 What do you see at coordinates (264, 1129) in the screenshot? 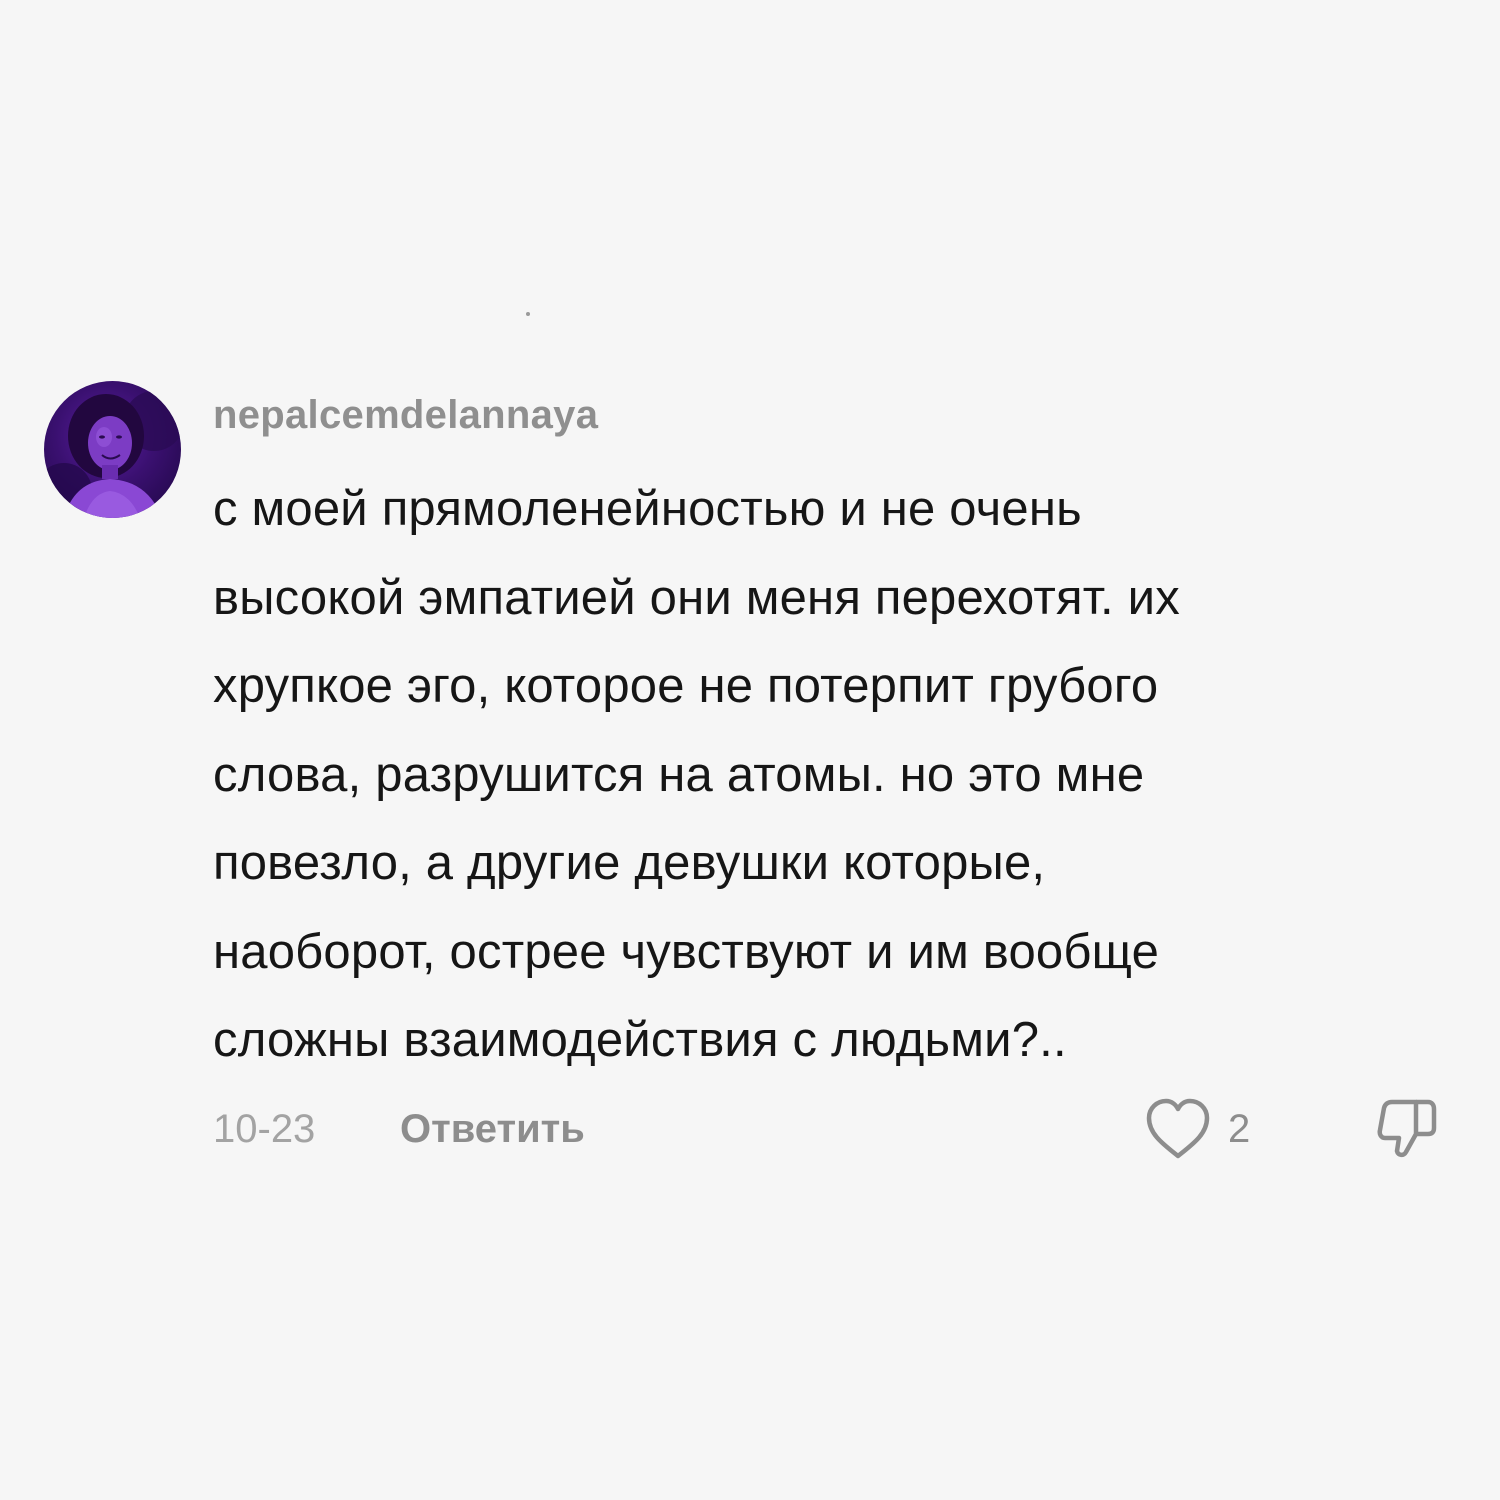
I see `comment-date: 10-23` at bounding box center [264, 1129].